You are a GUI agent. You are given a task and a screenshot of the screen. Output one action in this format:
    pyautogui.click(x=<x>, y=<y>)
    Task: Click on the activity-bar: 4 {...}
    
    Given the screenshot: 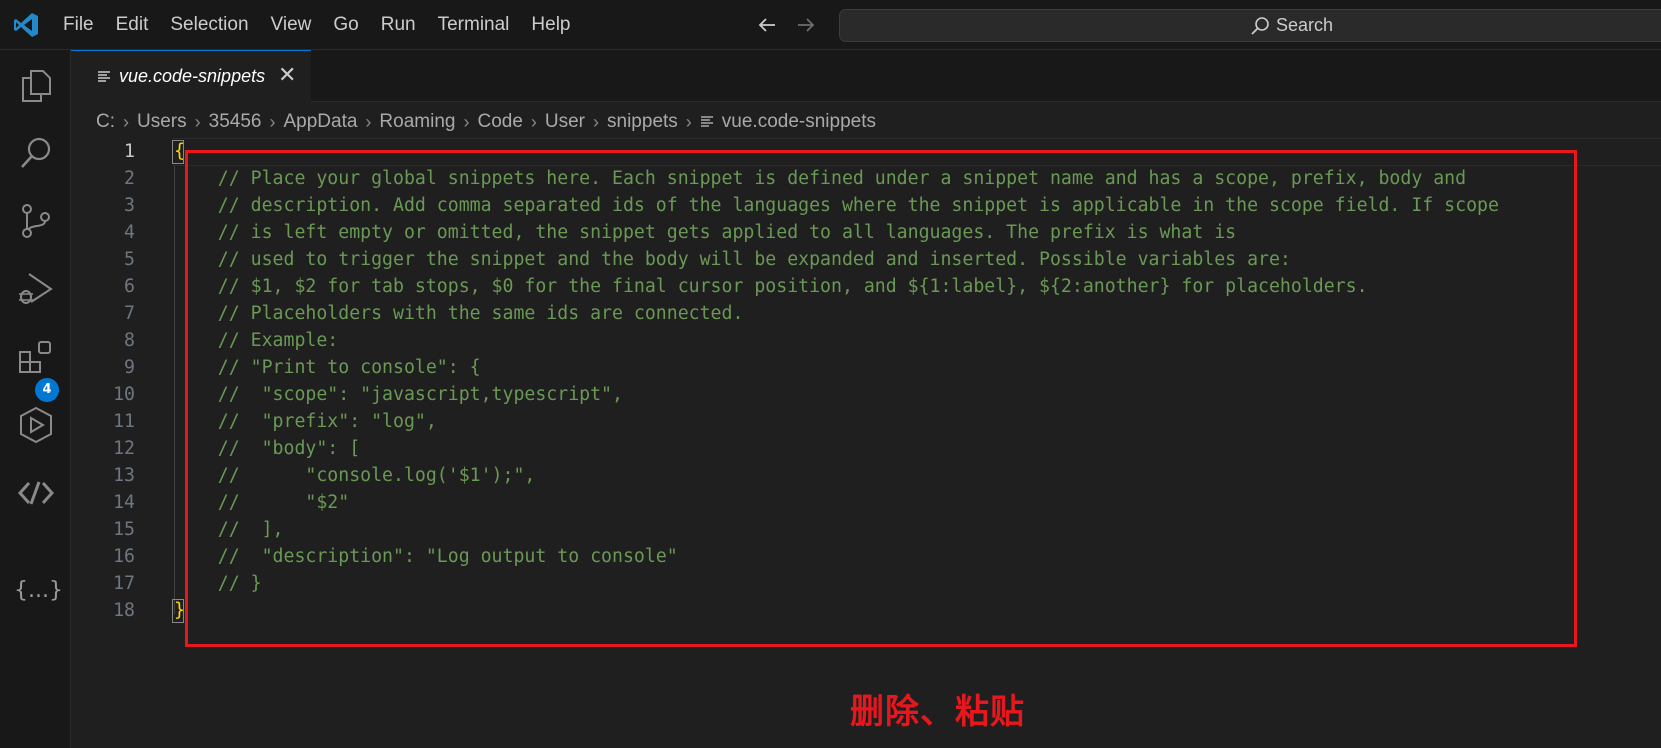 What is the action you would take?
    pyautogui.click(x=35, y=399)
    